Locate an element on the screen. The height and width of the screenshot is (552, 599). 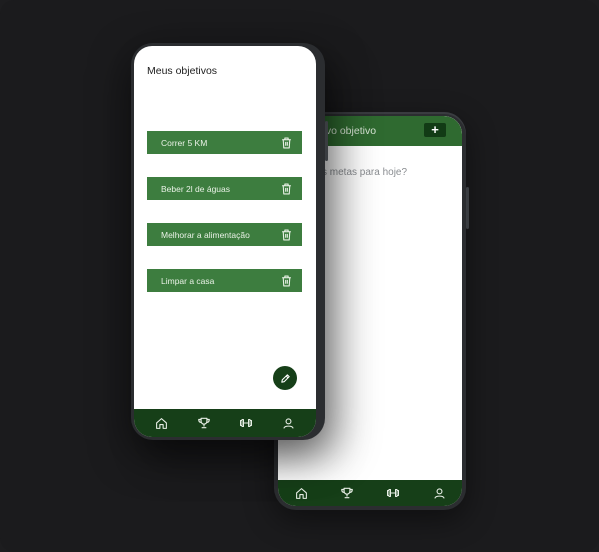
goals-question-input: s metas para hoje? is located at coordinates (364, 172).